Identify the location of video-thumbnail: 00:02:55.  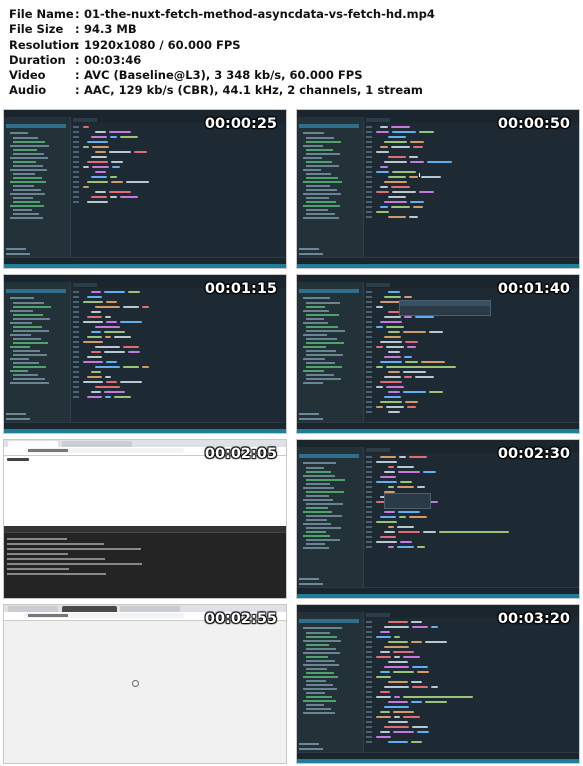
(145, 684).